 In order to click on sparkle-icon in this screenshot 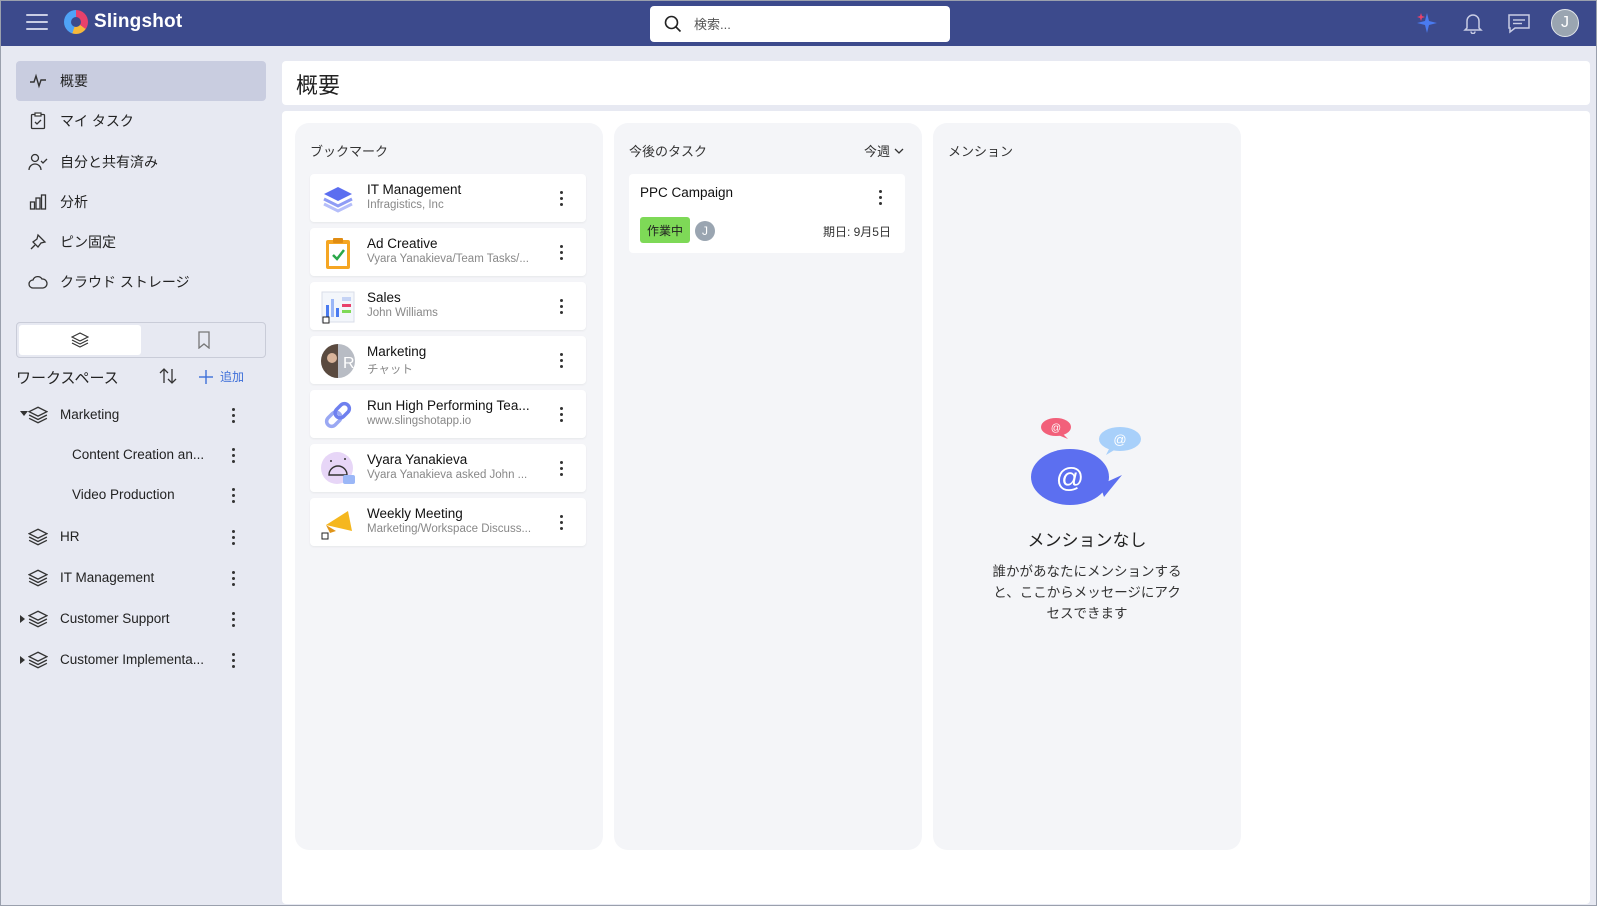, I will do `click(1427, 23)`.